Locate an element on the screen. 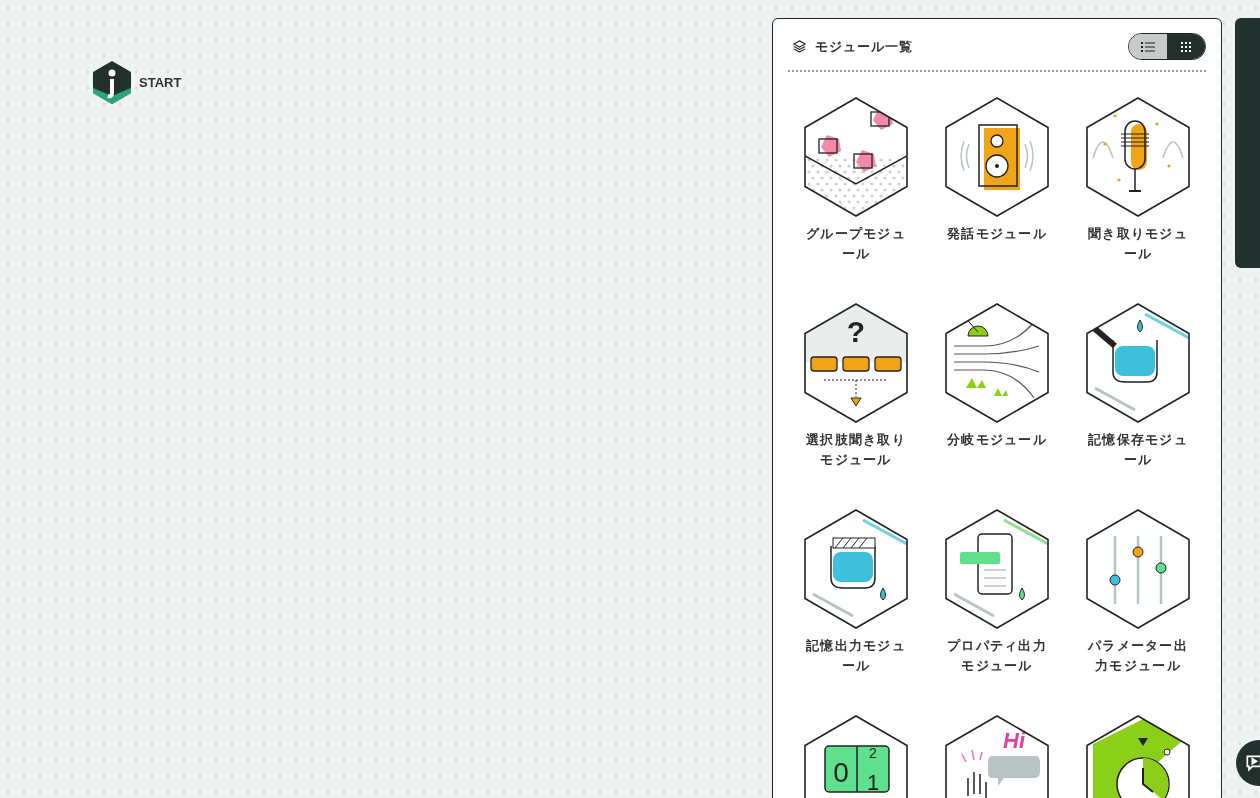 This screenshot has width=1260, height=798. module-label: 聞き取りモジュール is located at coordinates (1138, 244).